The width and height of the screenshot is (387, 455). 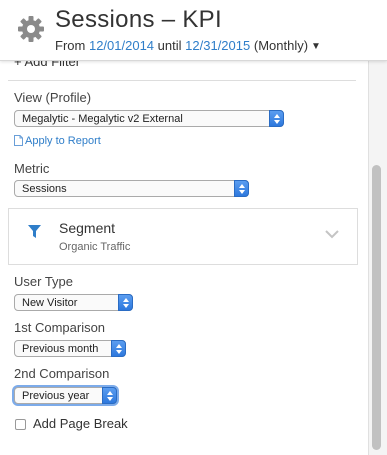 What do you see at coordinates (34, 231) in the screenshot?
I see `funnel-icon` at bounding box center [34, 231].